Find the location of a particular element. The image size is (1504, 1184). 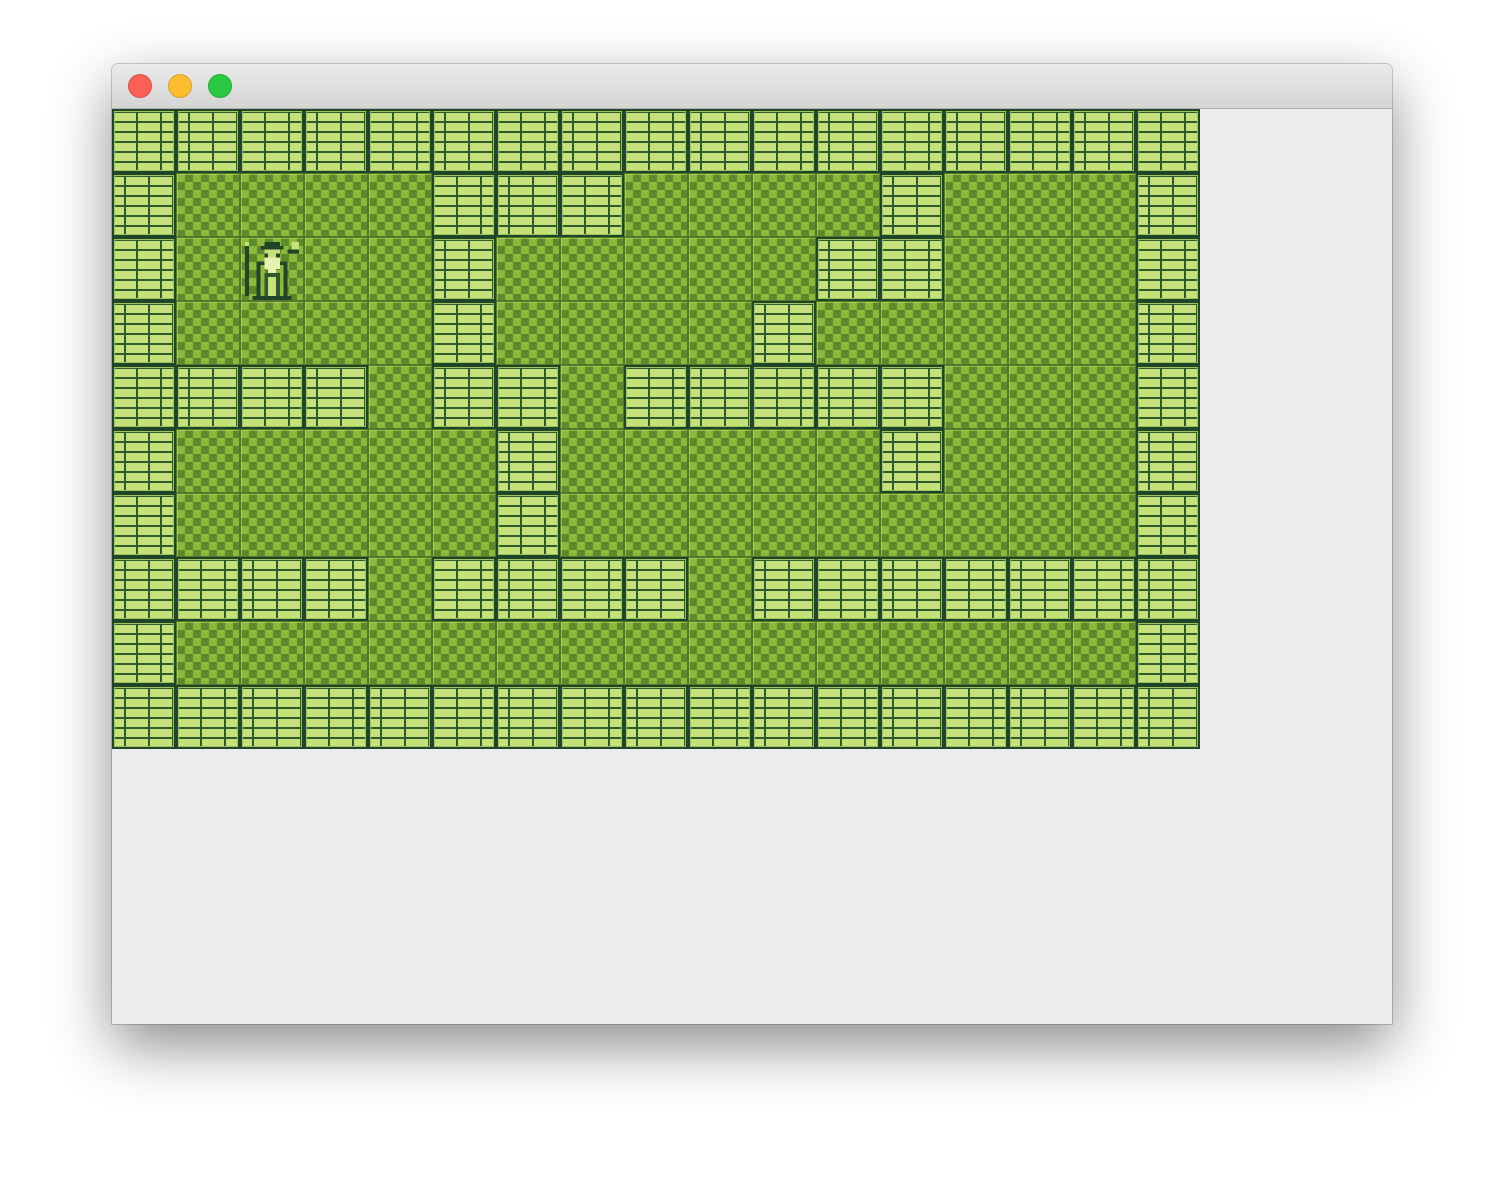

close-button is located at coordinates (140, 86).